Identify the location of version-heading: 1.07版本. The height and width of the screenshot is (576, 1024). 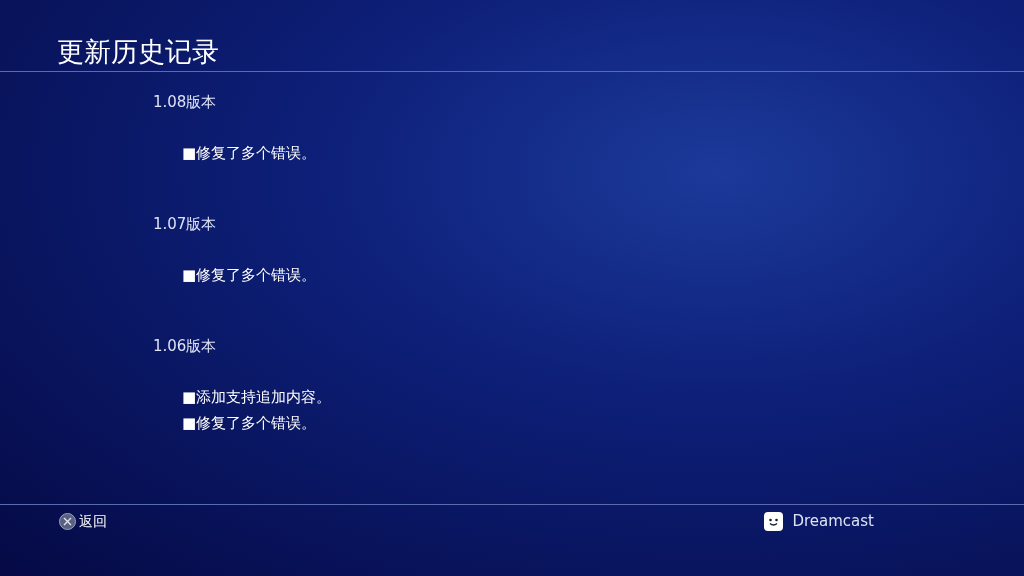
(185, 224).